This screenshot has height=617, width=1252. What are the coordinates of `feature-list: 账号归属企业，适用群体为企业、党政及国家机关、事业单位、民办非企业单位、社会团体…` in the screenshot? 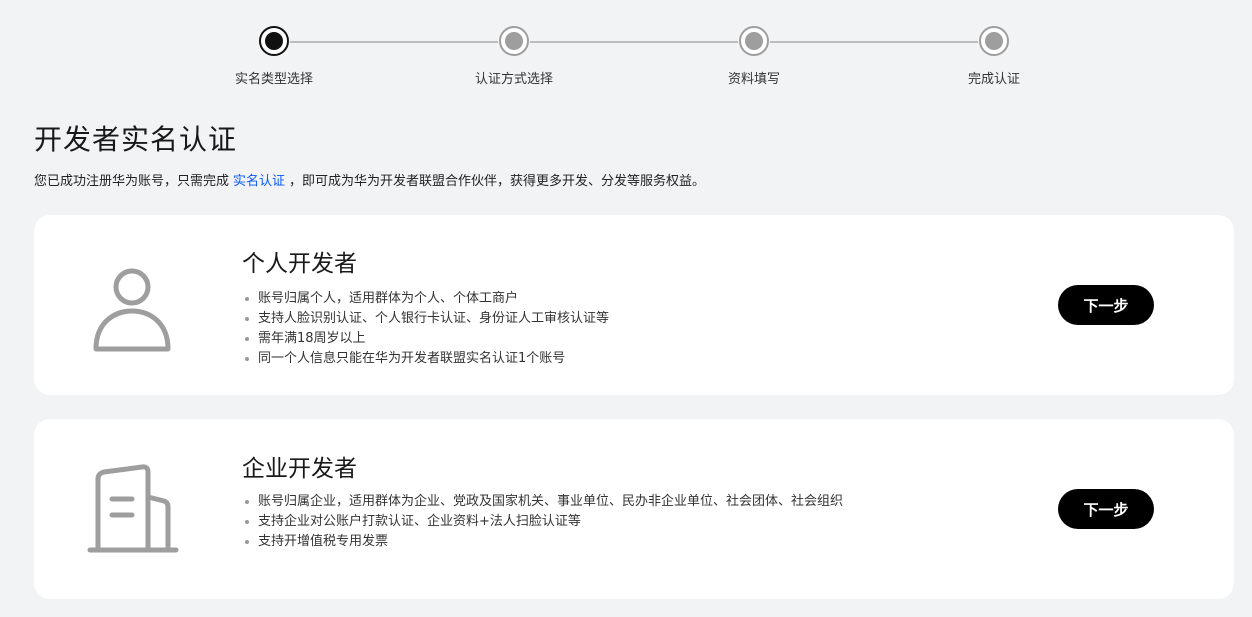 It's located at (542, 522).